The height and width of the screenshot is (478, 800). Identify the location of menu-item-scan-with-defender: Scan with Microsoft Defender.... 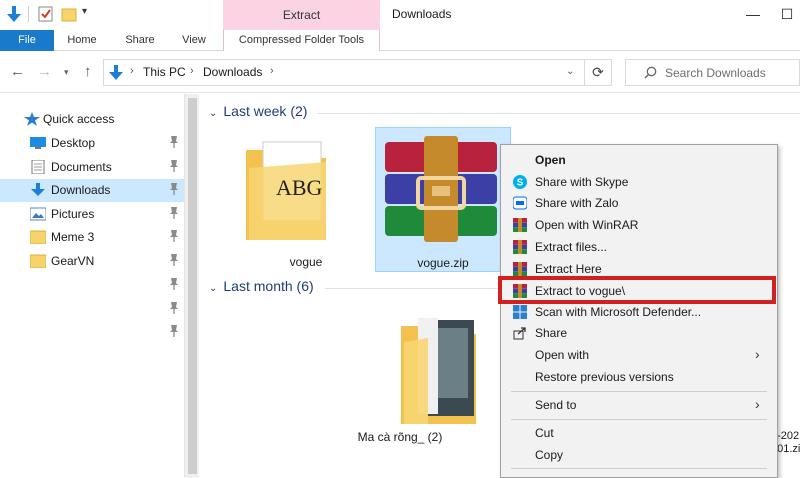
(639, 312).